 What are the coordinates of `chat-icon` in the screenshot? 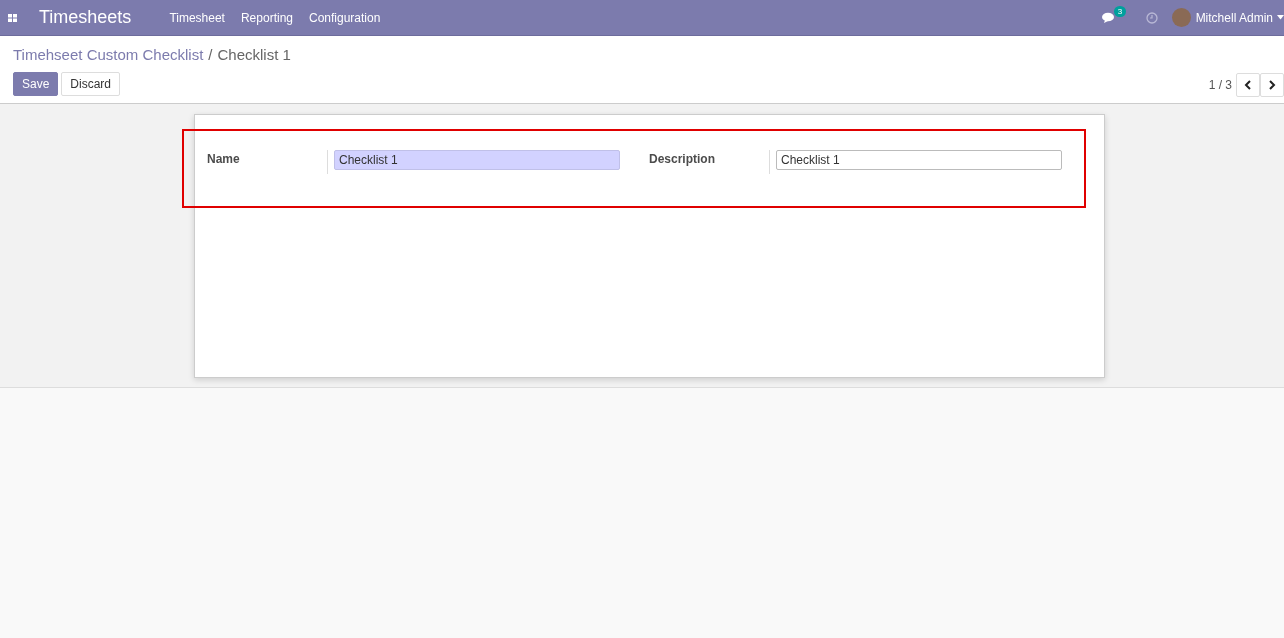 It's located at (1108, 17).